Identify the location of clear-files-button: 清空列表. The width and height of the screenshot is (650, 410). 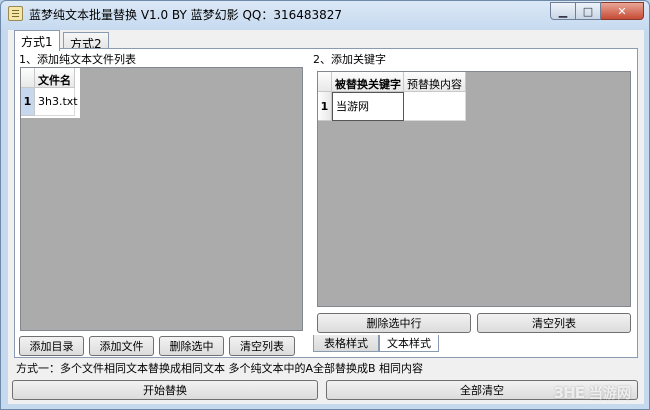
(262, 346).